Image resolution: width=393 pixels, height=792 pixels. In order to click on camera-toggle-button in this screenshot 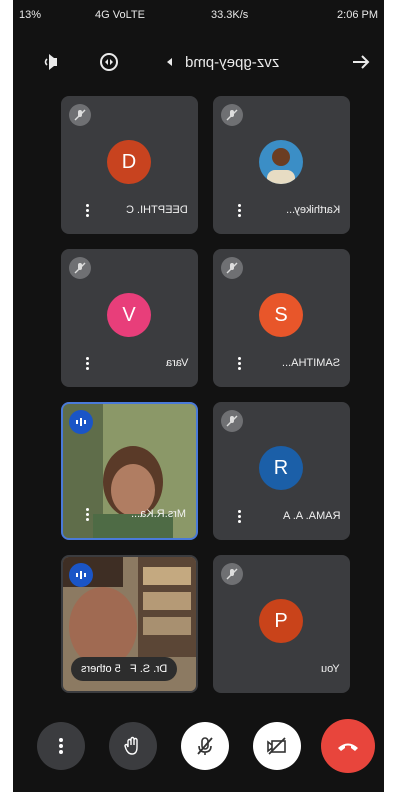, I will do `click(277, 746)`.